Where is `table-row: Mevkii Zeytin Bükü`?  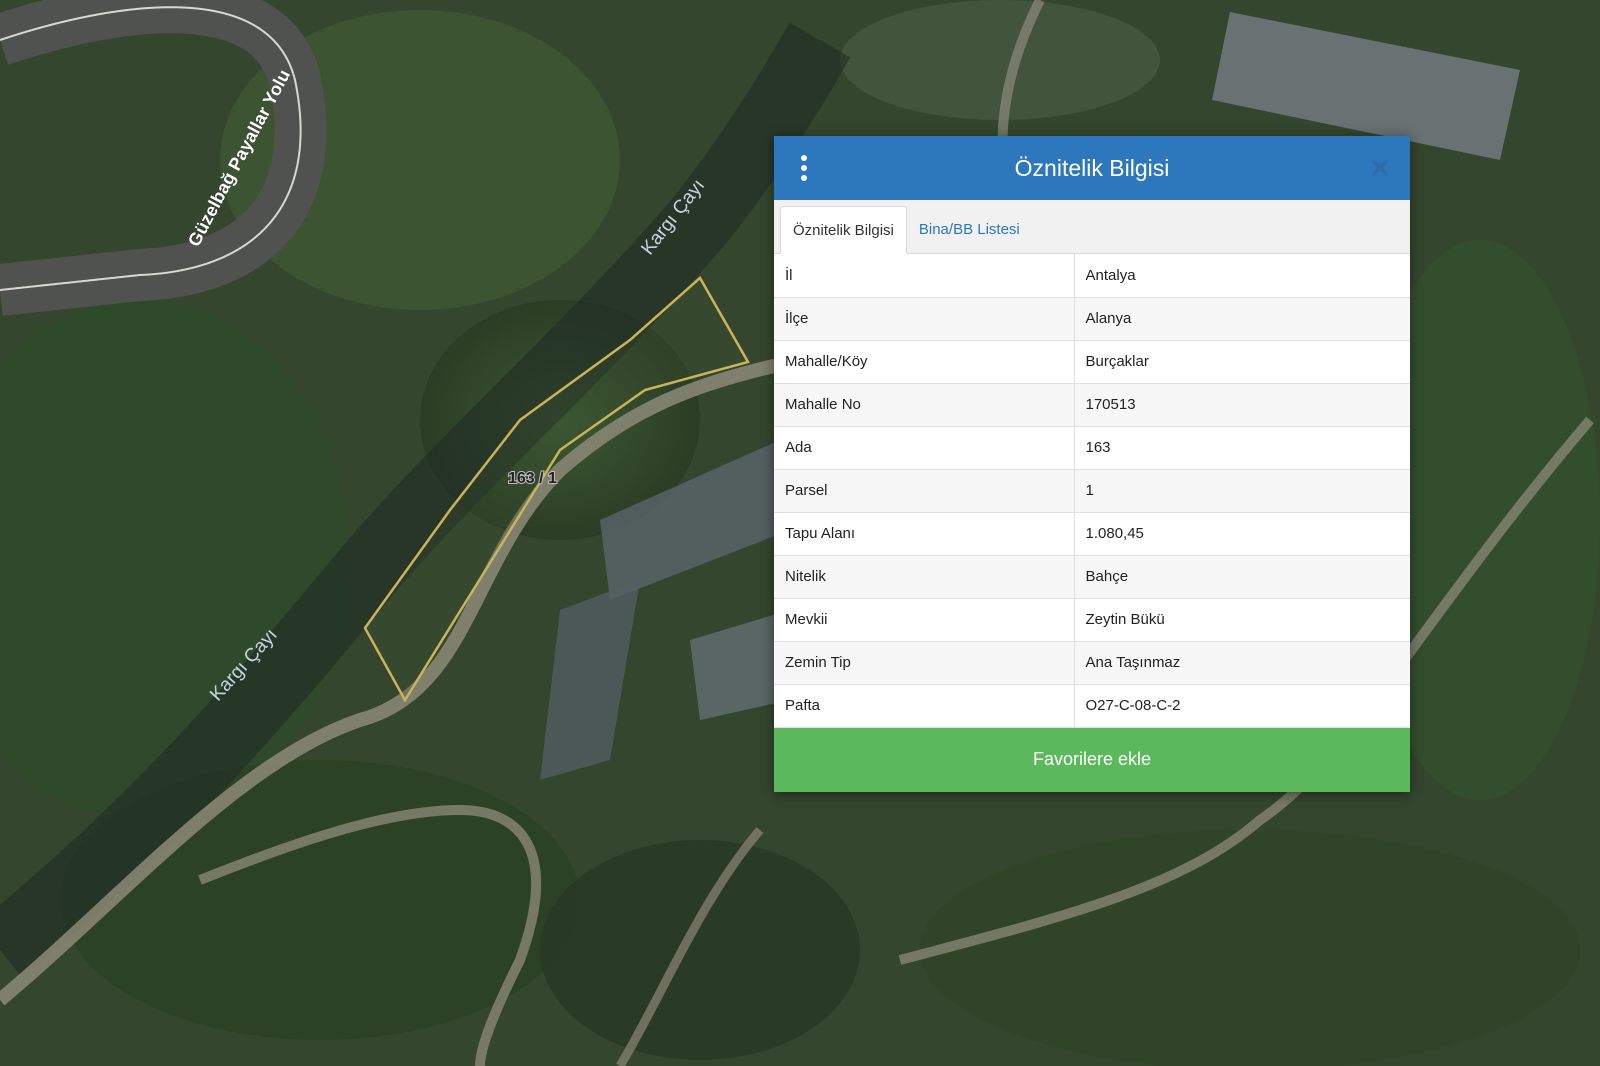 table-row: Mevkii Zeytin Bükü is located at coordinates (1092, 620).